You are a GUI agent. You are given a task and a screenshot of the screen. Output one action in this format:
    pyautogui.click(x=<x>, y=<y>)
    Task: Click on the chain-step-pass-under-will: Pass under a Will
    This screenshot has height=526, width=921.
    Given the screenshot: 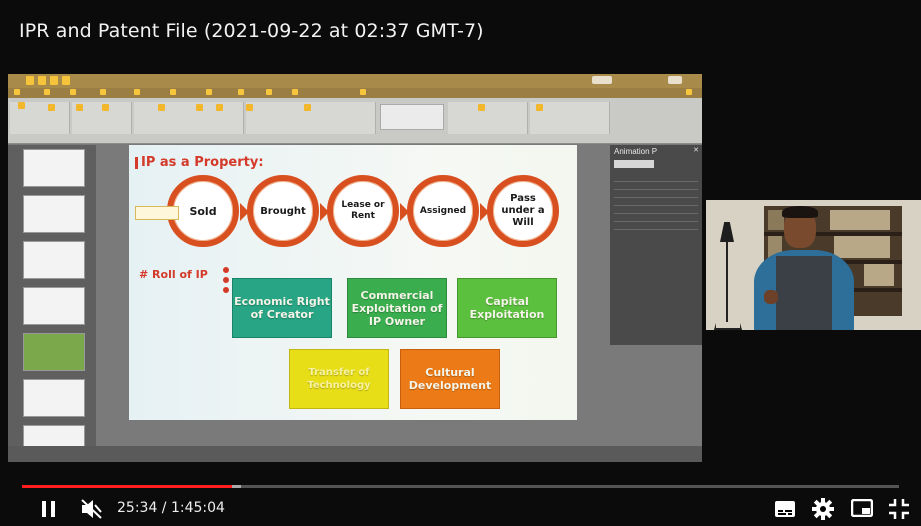 What is the action you would take?
    pyautogui.click(x=523, y=211)
    